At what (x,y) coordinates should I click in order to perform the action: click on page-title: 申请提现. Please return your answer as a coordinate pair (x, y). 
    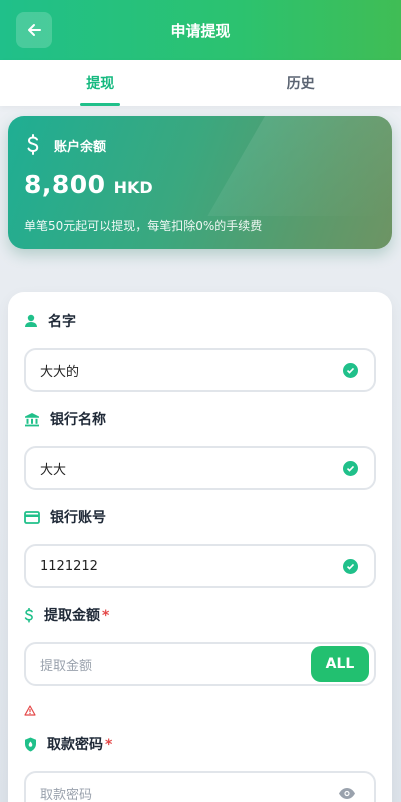
    Looking at the image, I should click on (200, 30).